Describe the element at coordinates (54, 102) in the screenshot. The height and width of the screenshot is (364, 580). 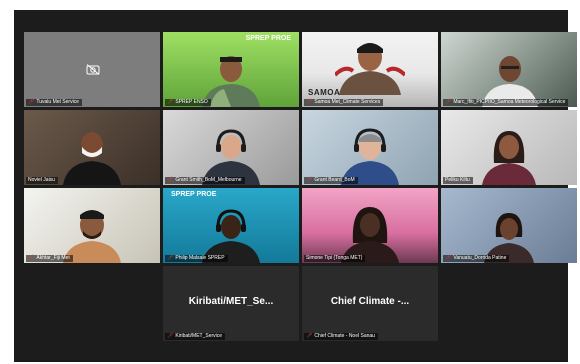
I see `participant-name: 🎤︎ Tuvalu Met Service` at that location.